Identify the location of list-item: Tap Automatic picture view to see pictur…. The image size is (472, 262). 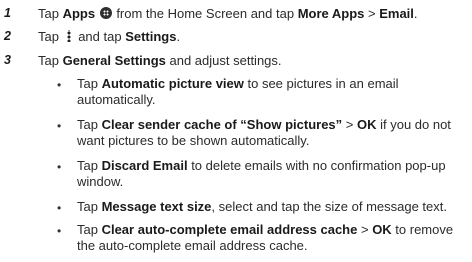
(238, 91).